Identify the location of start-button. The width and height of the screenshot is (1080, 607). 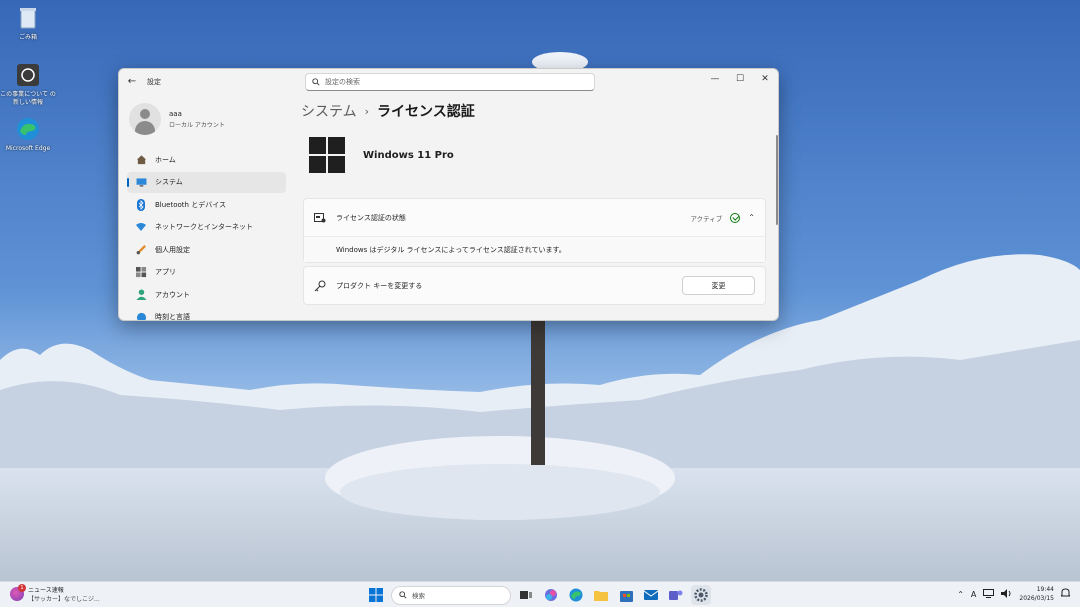
(376, 595).